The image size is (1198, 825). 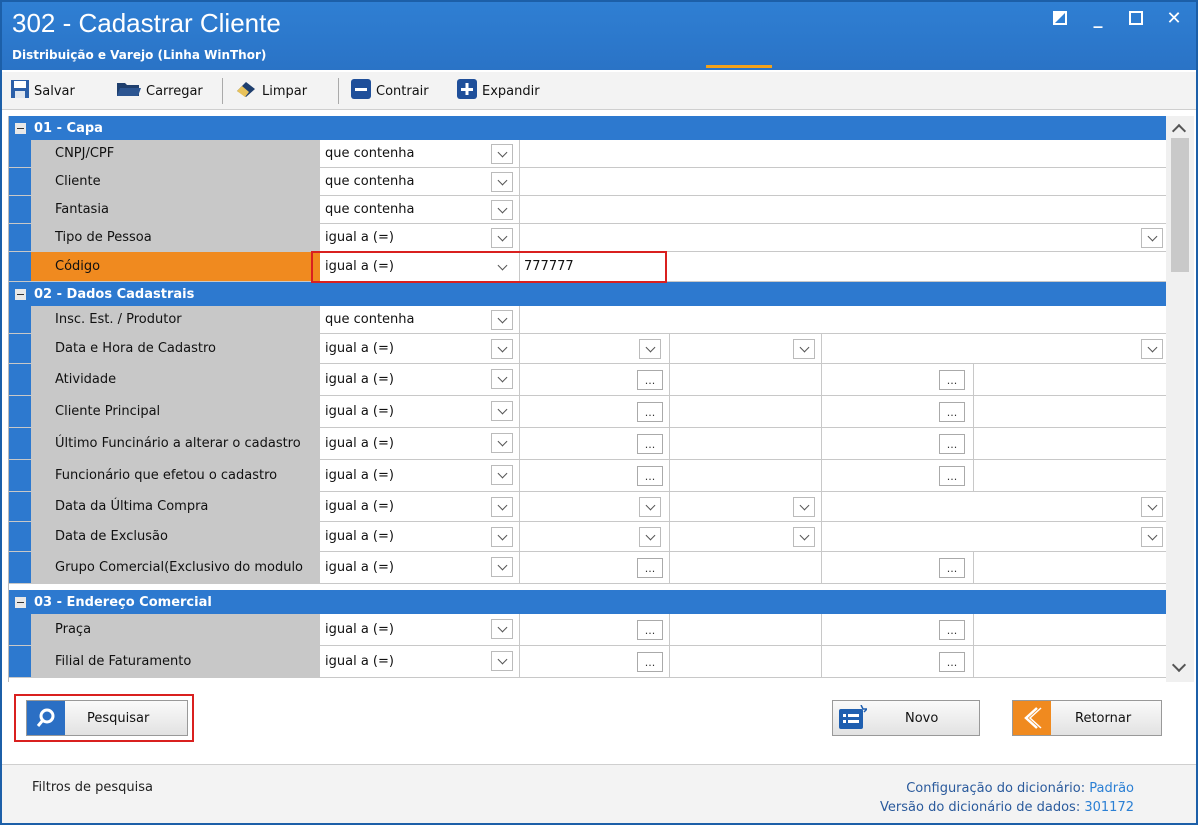 I want to click on section-endereco-header: 03 - Endereço Comercial, so click(x=587, y=602).